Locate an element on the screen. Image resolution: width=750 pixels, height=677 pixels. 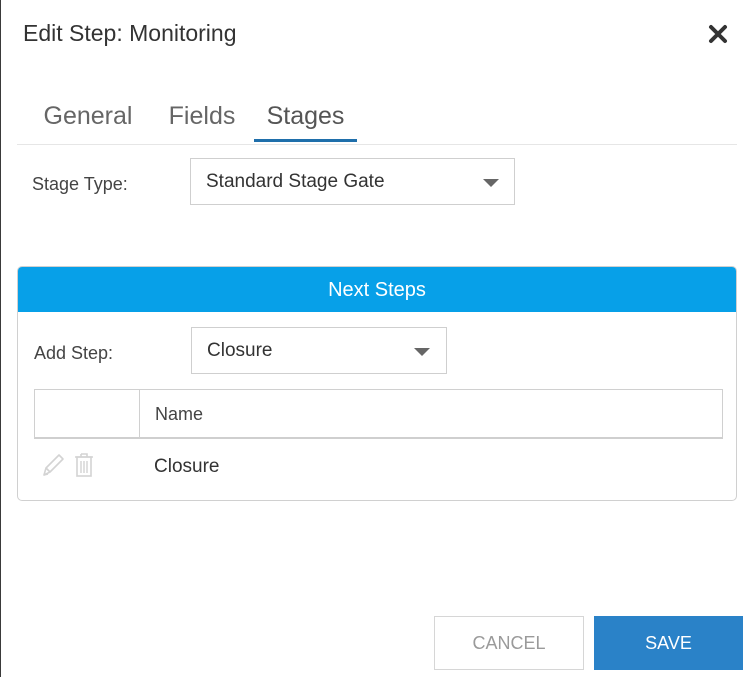
add-step-select: Closure is located at coordinates (319, 350).